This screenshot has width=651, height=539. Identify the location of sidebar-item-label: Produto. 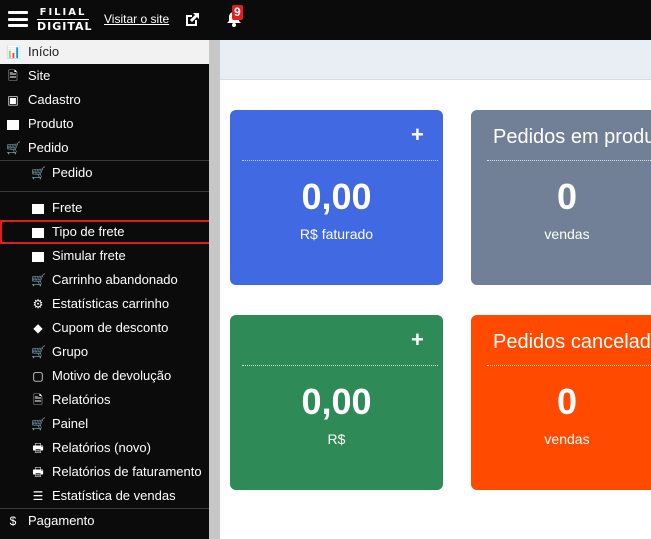
(51, 123).